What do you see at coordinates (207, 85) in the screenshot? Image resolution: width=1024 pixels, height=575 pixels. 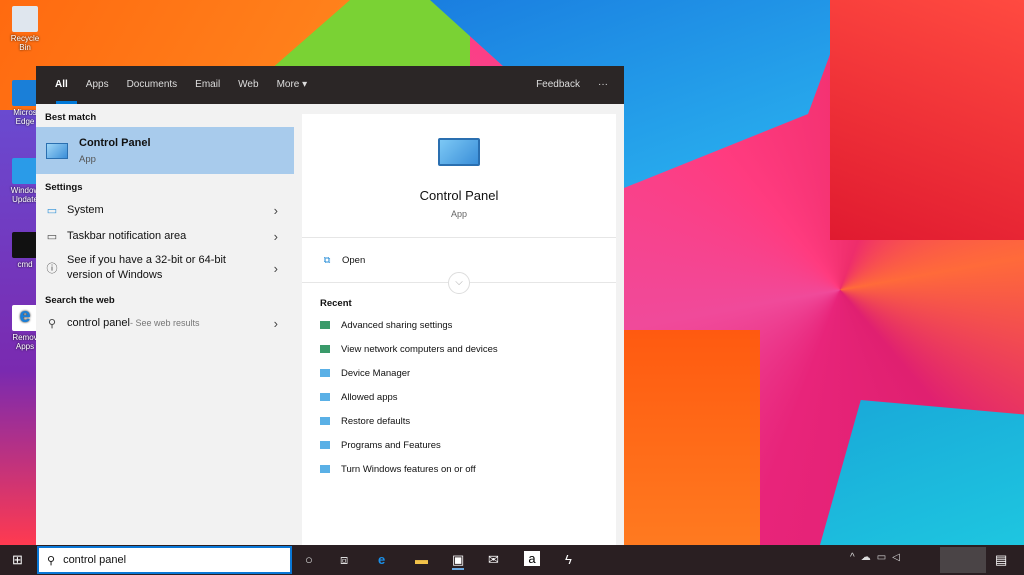 I see `tab-email: Email` at bounding box center [207, 85].